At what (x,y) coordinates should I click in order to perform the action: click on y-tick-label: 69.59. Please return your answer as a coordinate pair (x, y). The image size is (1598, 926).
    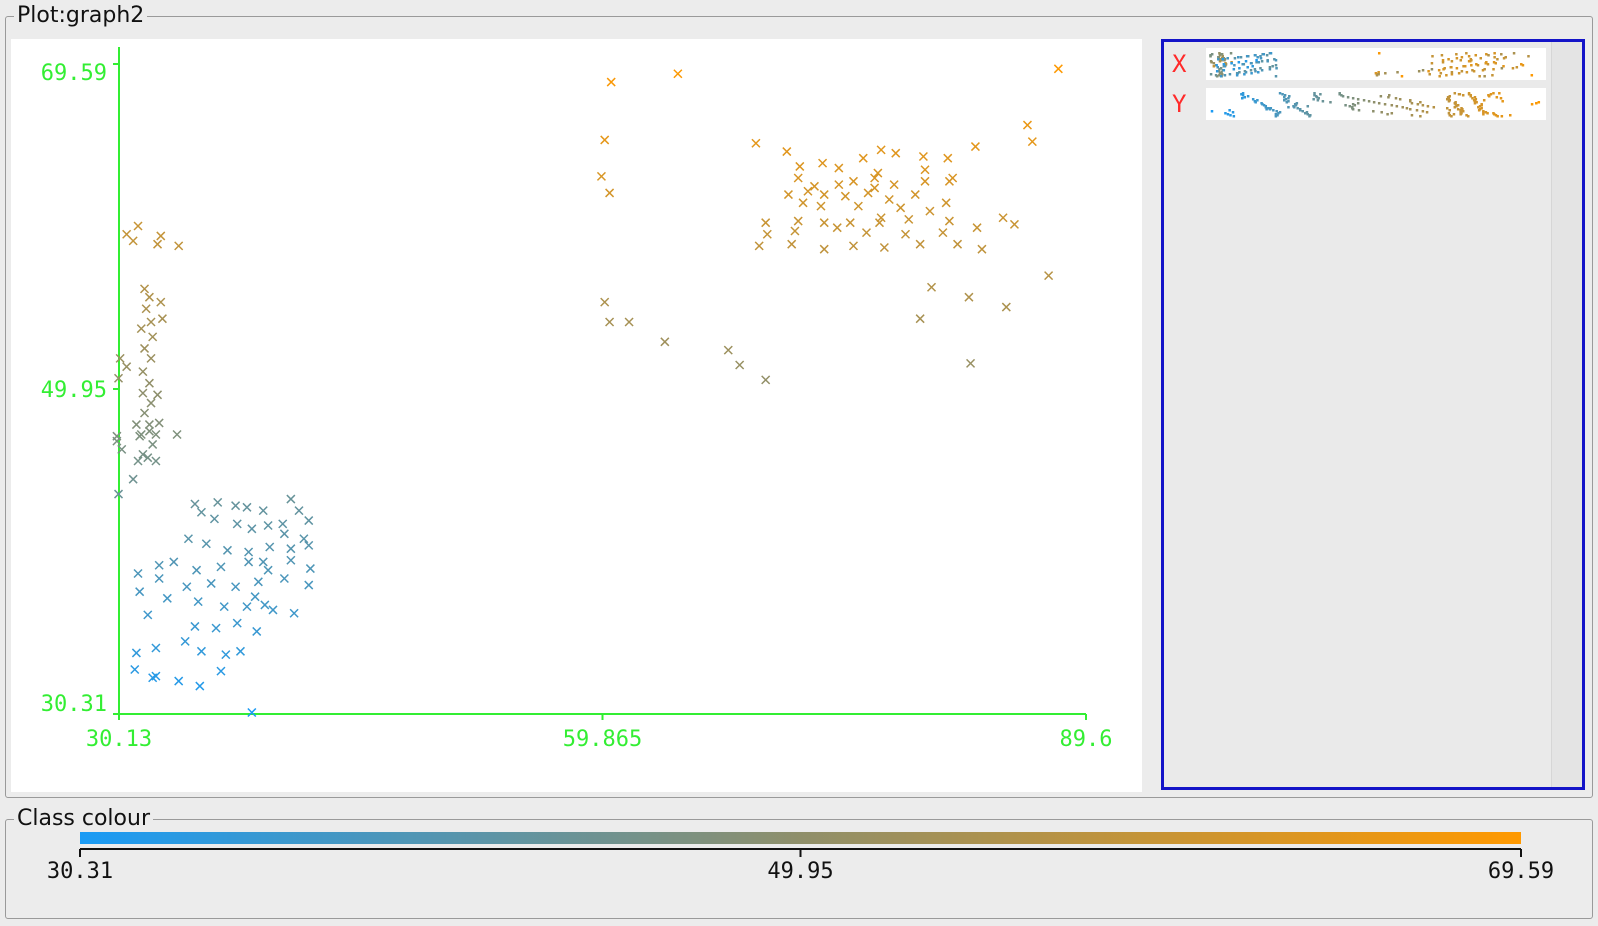
    Looking at the image, I should click on (74, 73).